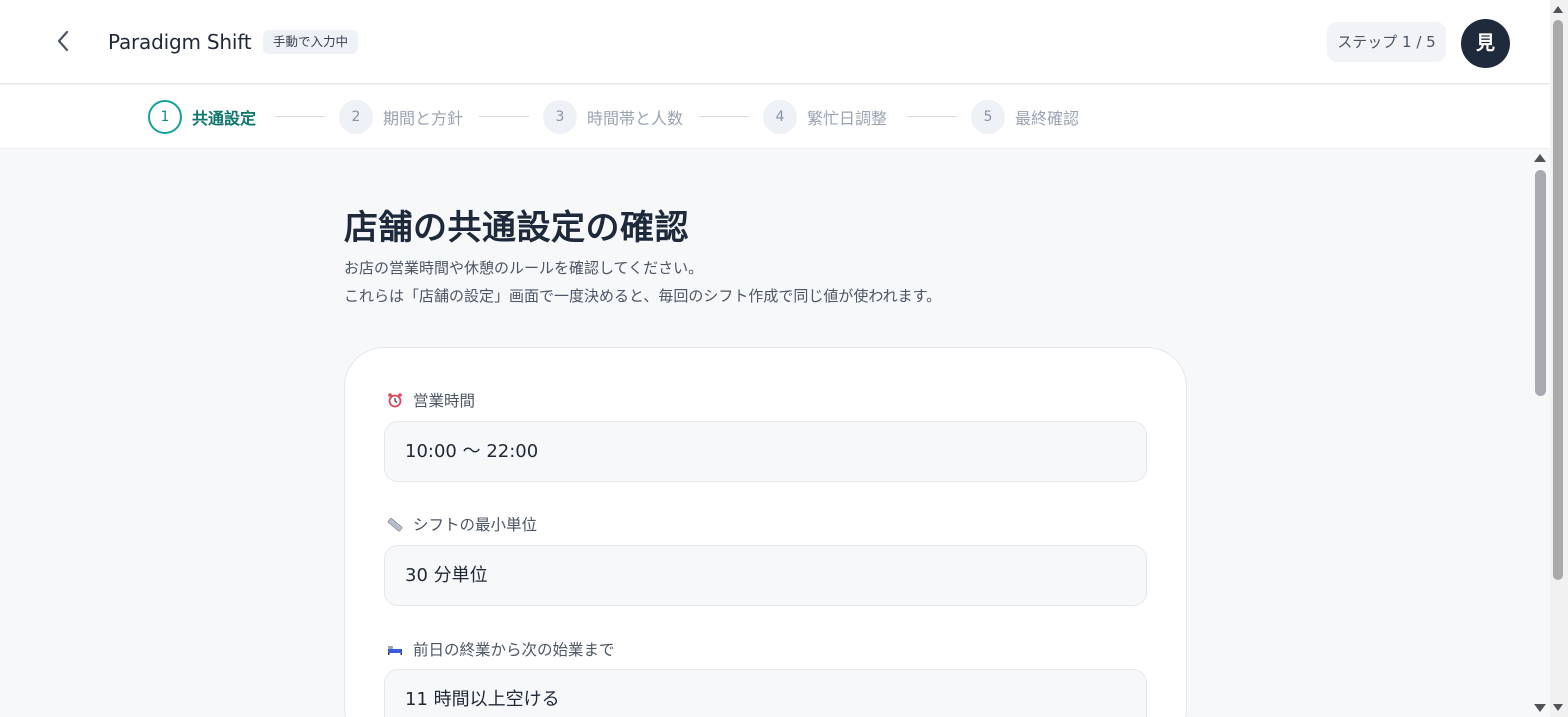 The width and height of the screenshot is (1568, 717). I want to click on page-description: お店の営業時間や休憩のルールを確認してください。, so click(524, 268).